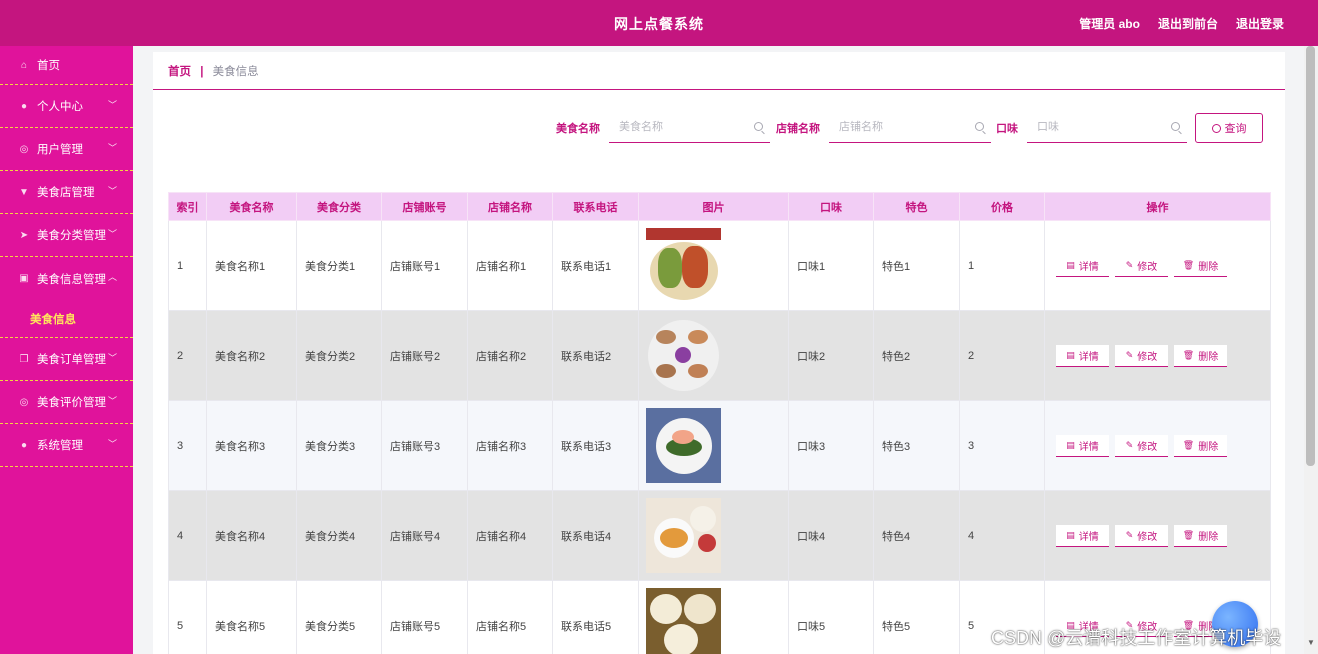 This screenshot has width=1318, height=654. What do you see at coordinates (1188, 23) in the screenshot?
I see `exit-to-front-link: 退出到前台` at bounding box center [1188, 23].